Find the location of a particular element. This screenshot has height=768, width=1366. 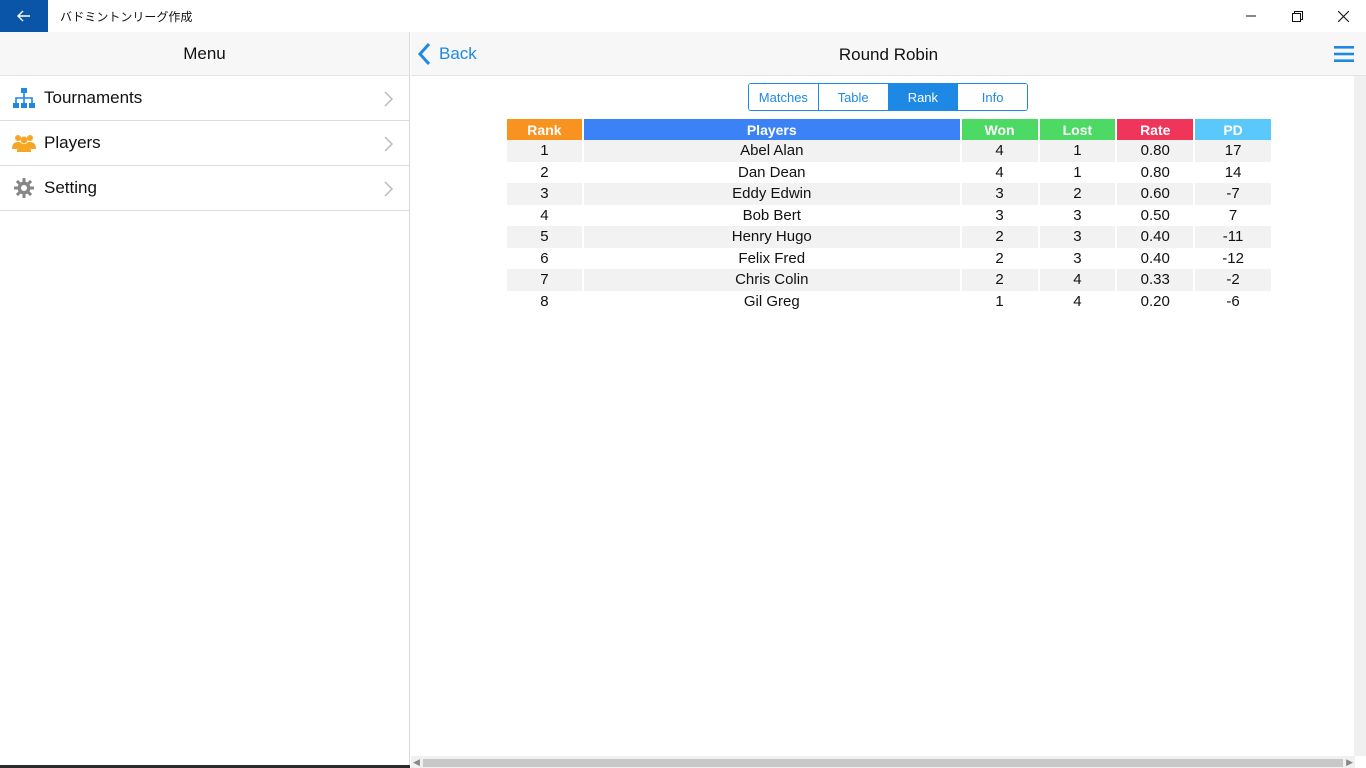

rank-cell: 1 is located at coordinates (544, 151).